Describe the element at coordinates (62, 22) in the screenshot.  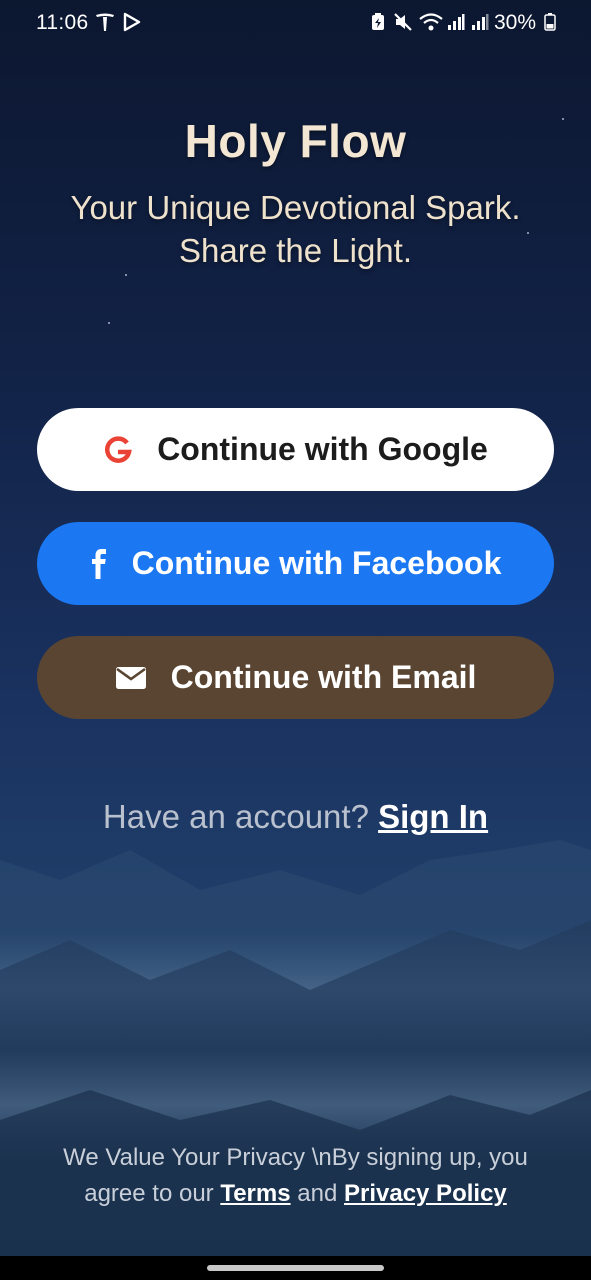
I see `status-time: 11:06` at that location.